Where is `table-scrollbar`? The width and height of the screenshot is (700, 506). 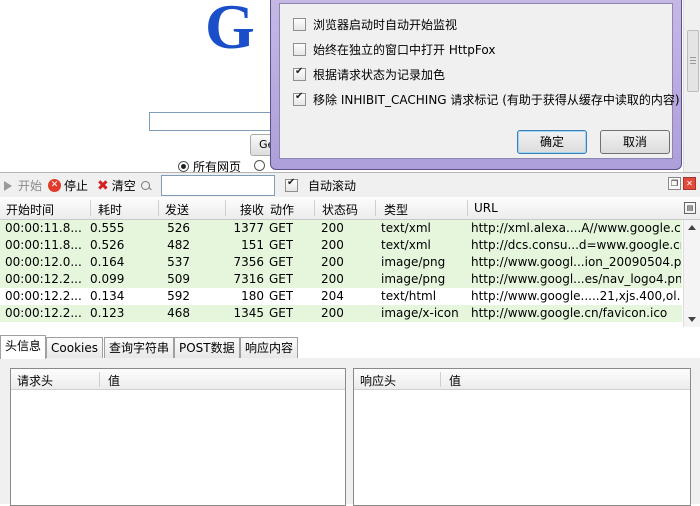
table-scrollbar is located at coordinates (691, 273).